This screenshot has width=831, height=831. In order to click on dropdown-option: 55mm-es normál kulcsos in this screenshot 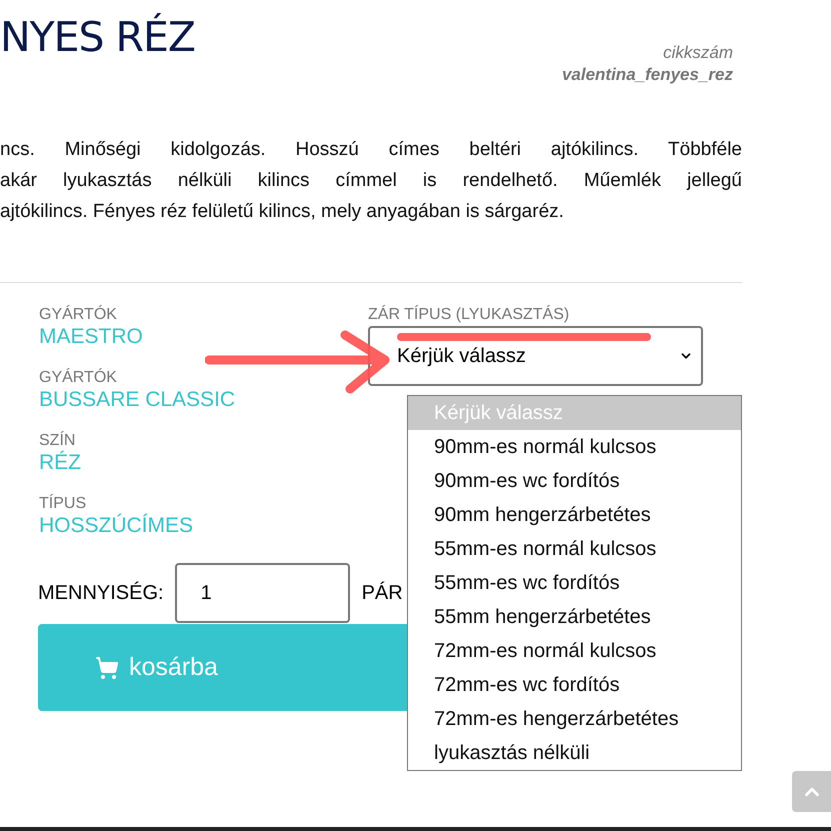, I will do `click(574, 549)`.